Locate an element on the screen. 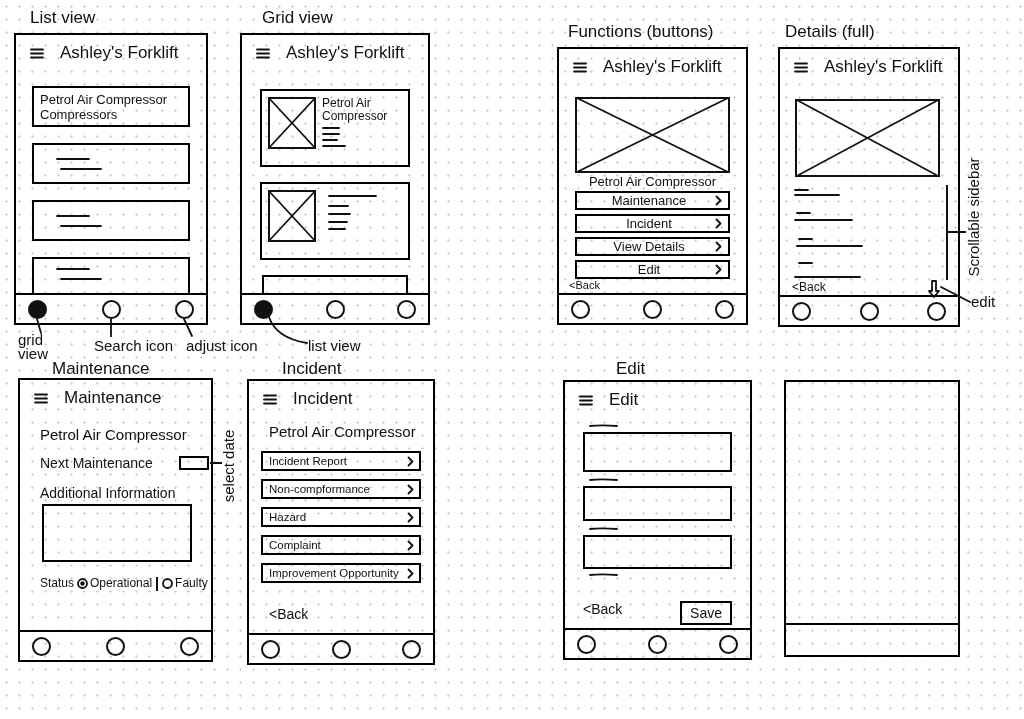  option-button: Maintenance is located at coordinates (652, 200).